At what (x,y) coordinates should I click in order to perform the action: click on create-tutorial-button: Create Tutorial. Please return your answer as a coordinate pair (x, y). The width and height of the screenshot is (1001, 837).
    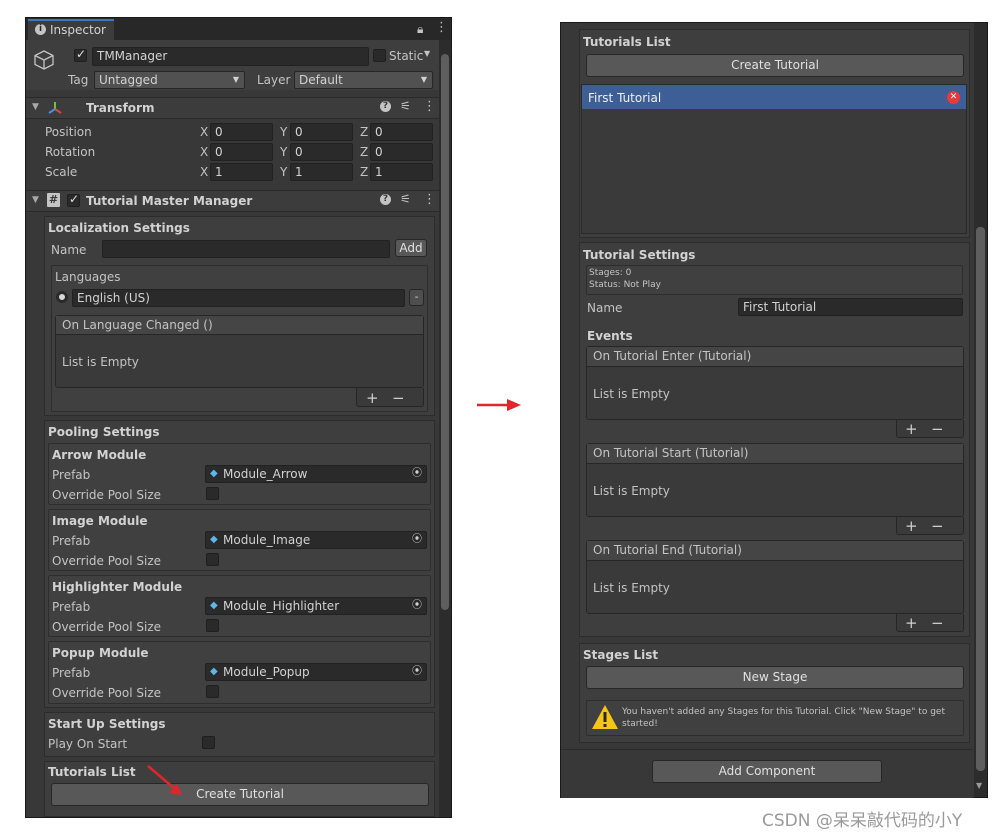
    Looking at the image, I should click on (775, 65).